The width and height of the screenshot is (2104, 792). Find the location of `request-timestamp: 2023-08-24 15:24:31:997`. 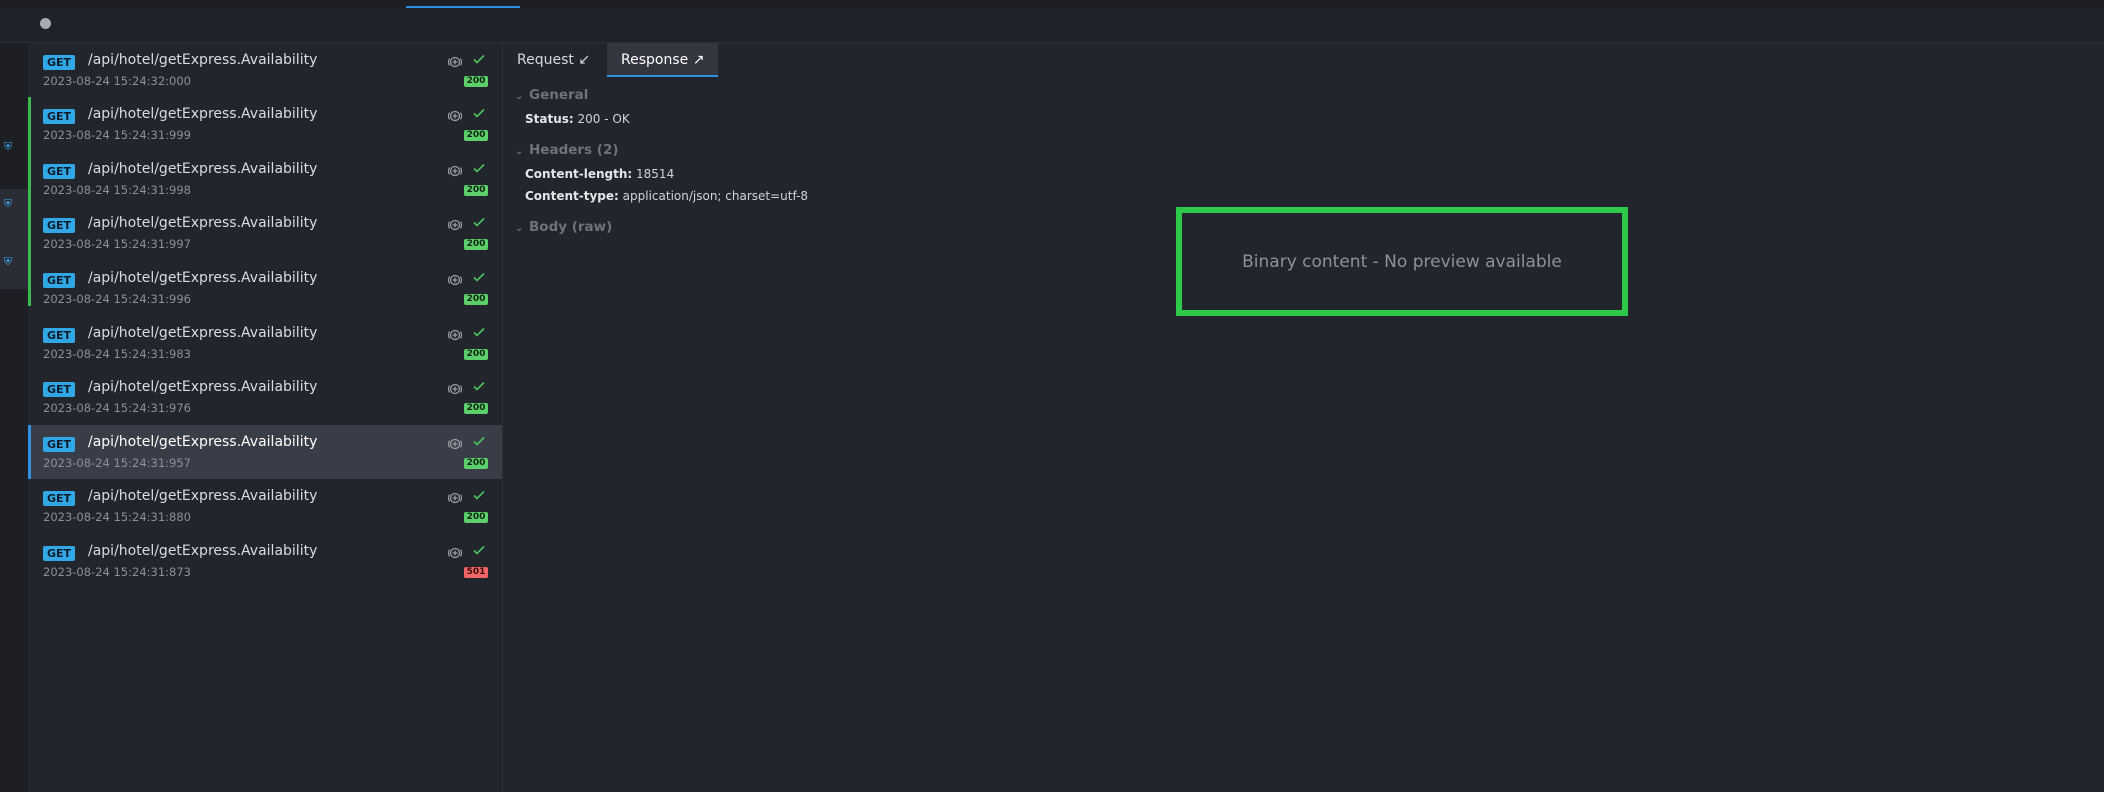

request-timestamp: 2023-08-24 15:24:31:997 is located at coordinates (117, 244).